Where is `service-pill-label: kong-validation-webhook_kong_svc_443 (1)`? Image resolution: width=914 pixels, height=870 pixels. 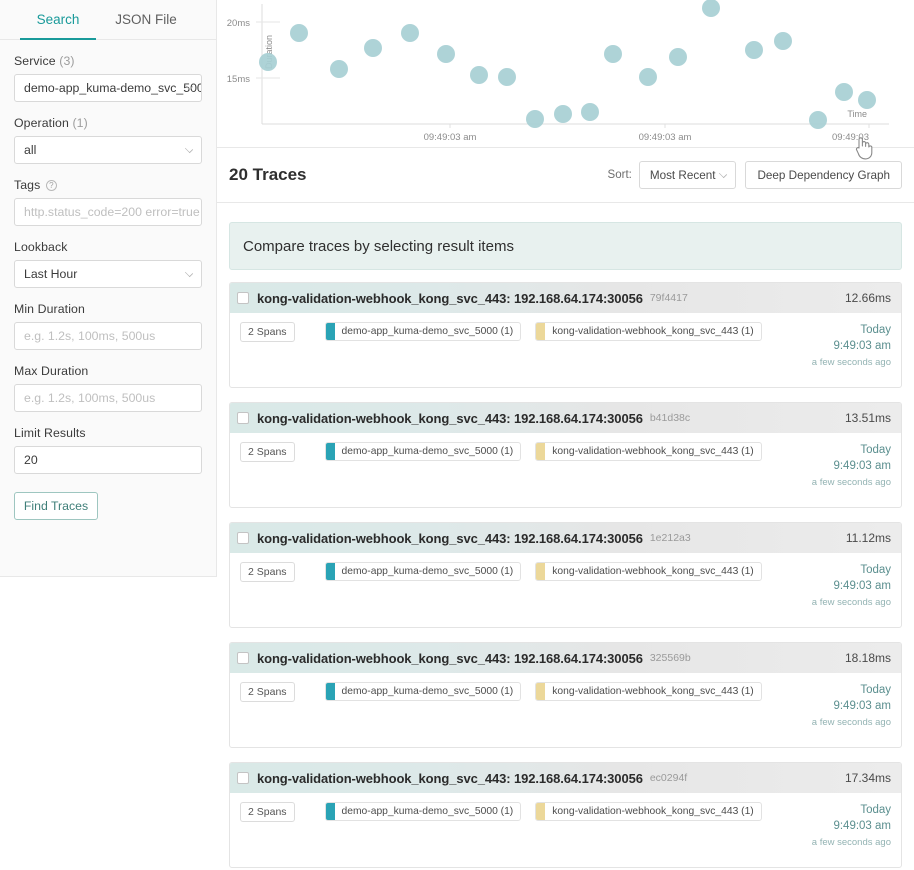 service-pill-label: kong-validation-webhook_kong_svc_443 (1) is located at coordinates (653, 331).